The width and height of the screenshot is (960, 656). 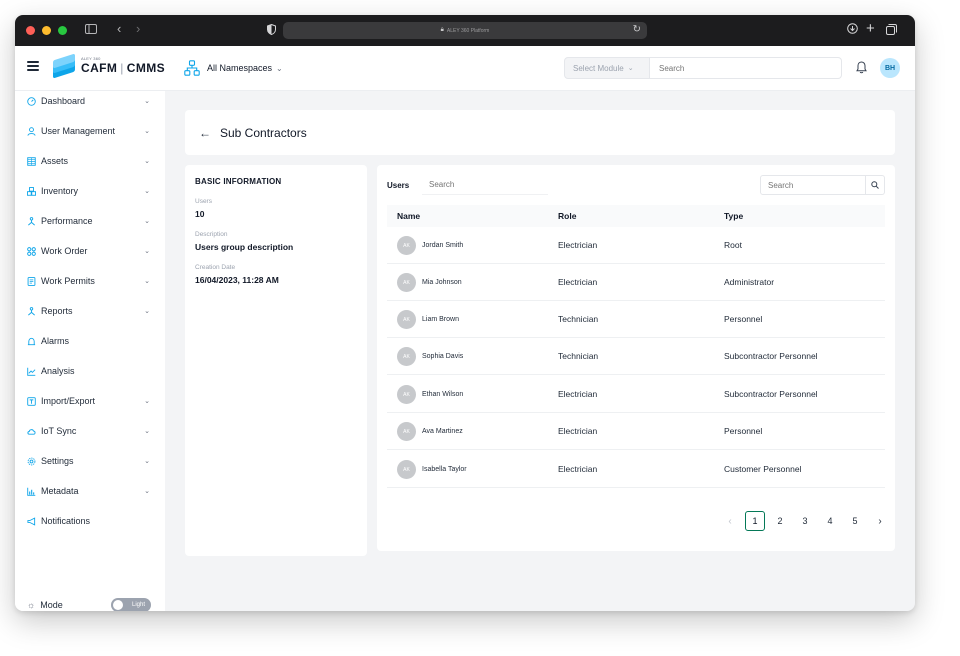 What do you see at coordinates (891, 30) in the screenshot?
I see `tabs-overview-icon` at bounding box center [891, 30].